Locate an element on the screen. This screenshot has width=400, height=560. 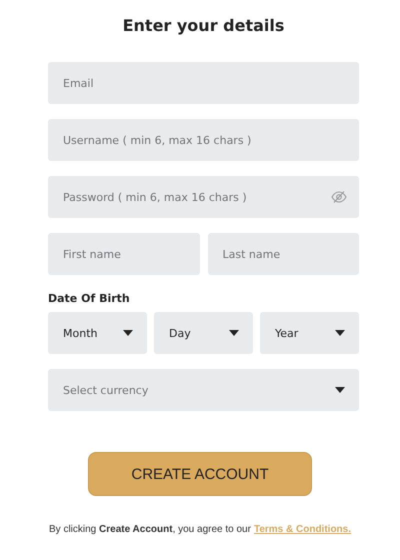
input-field: Last name is located at coordinates (283, 254).